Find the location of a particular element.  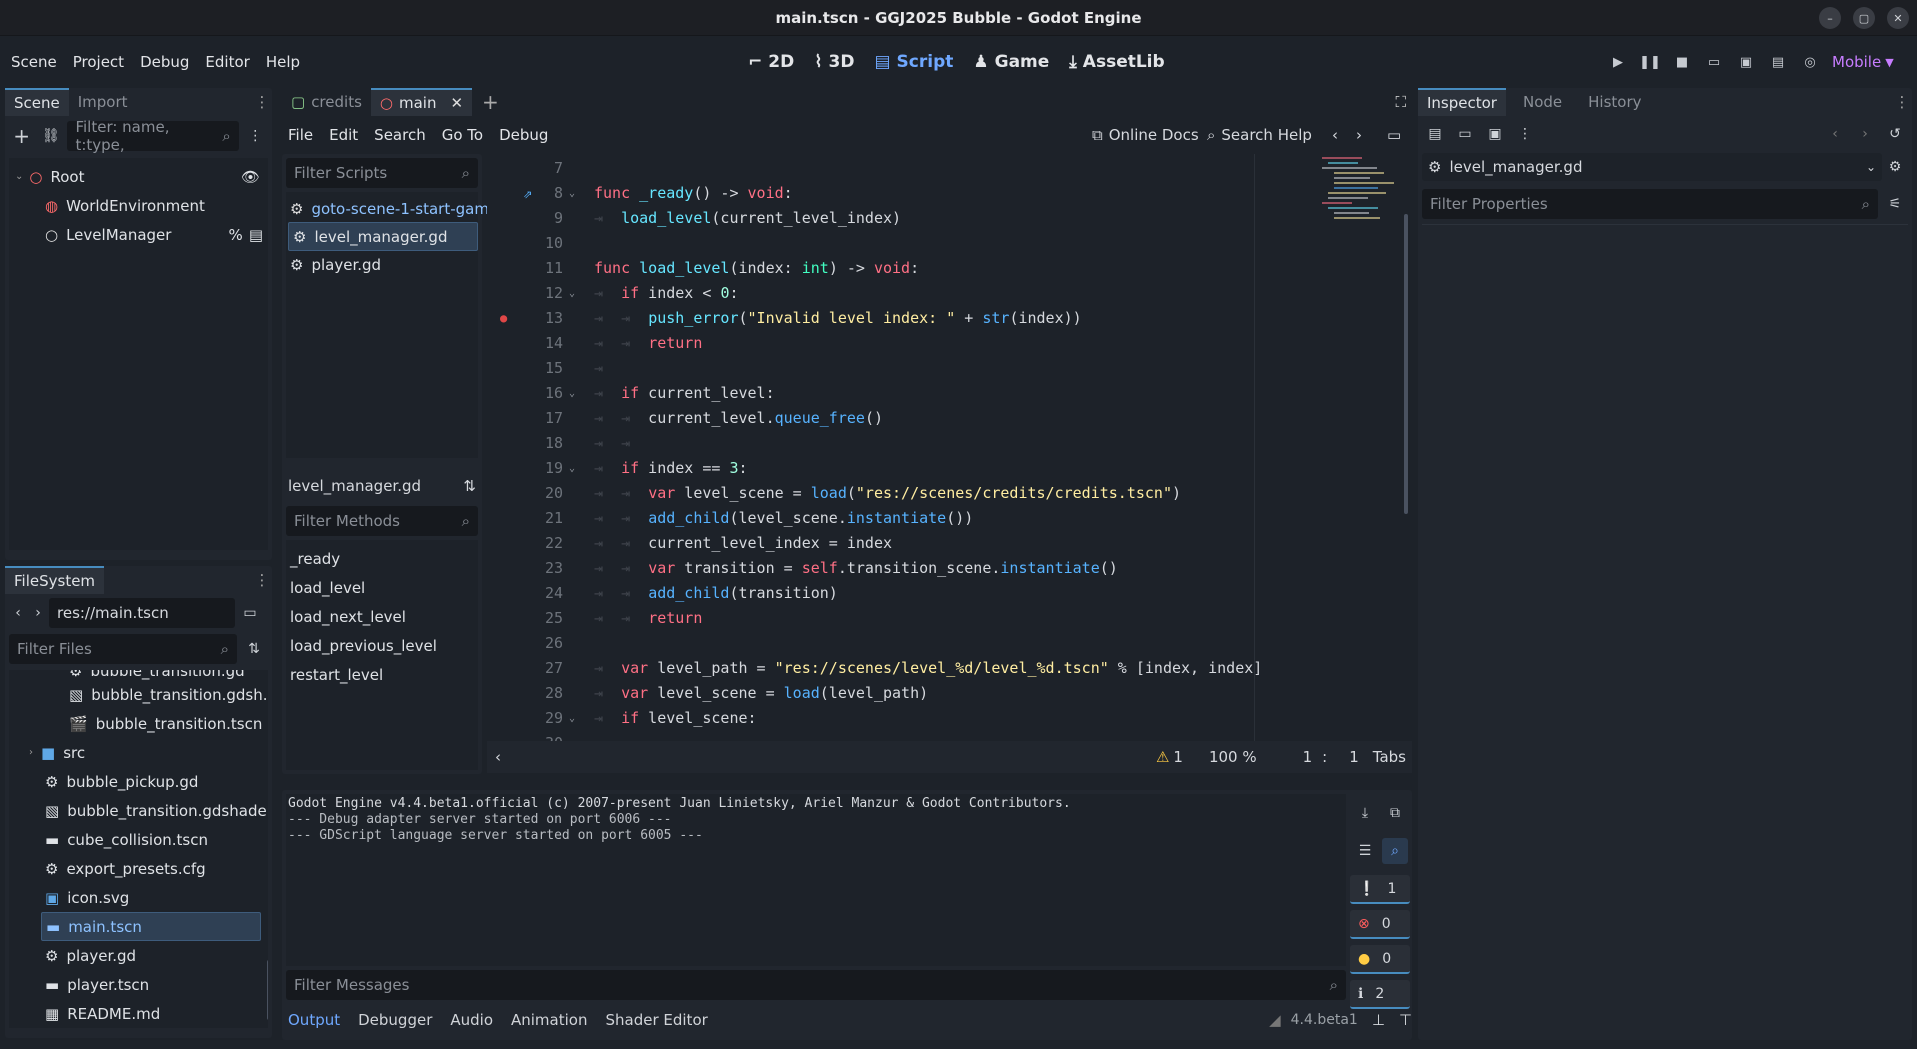

tab-filesystem: FileSystem is located at coordinates (55, 580).